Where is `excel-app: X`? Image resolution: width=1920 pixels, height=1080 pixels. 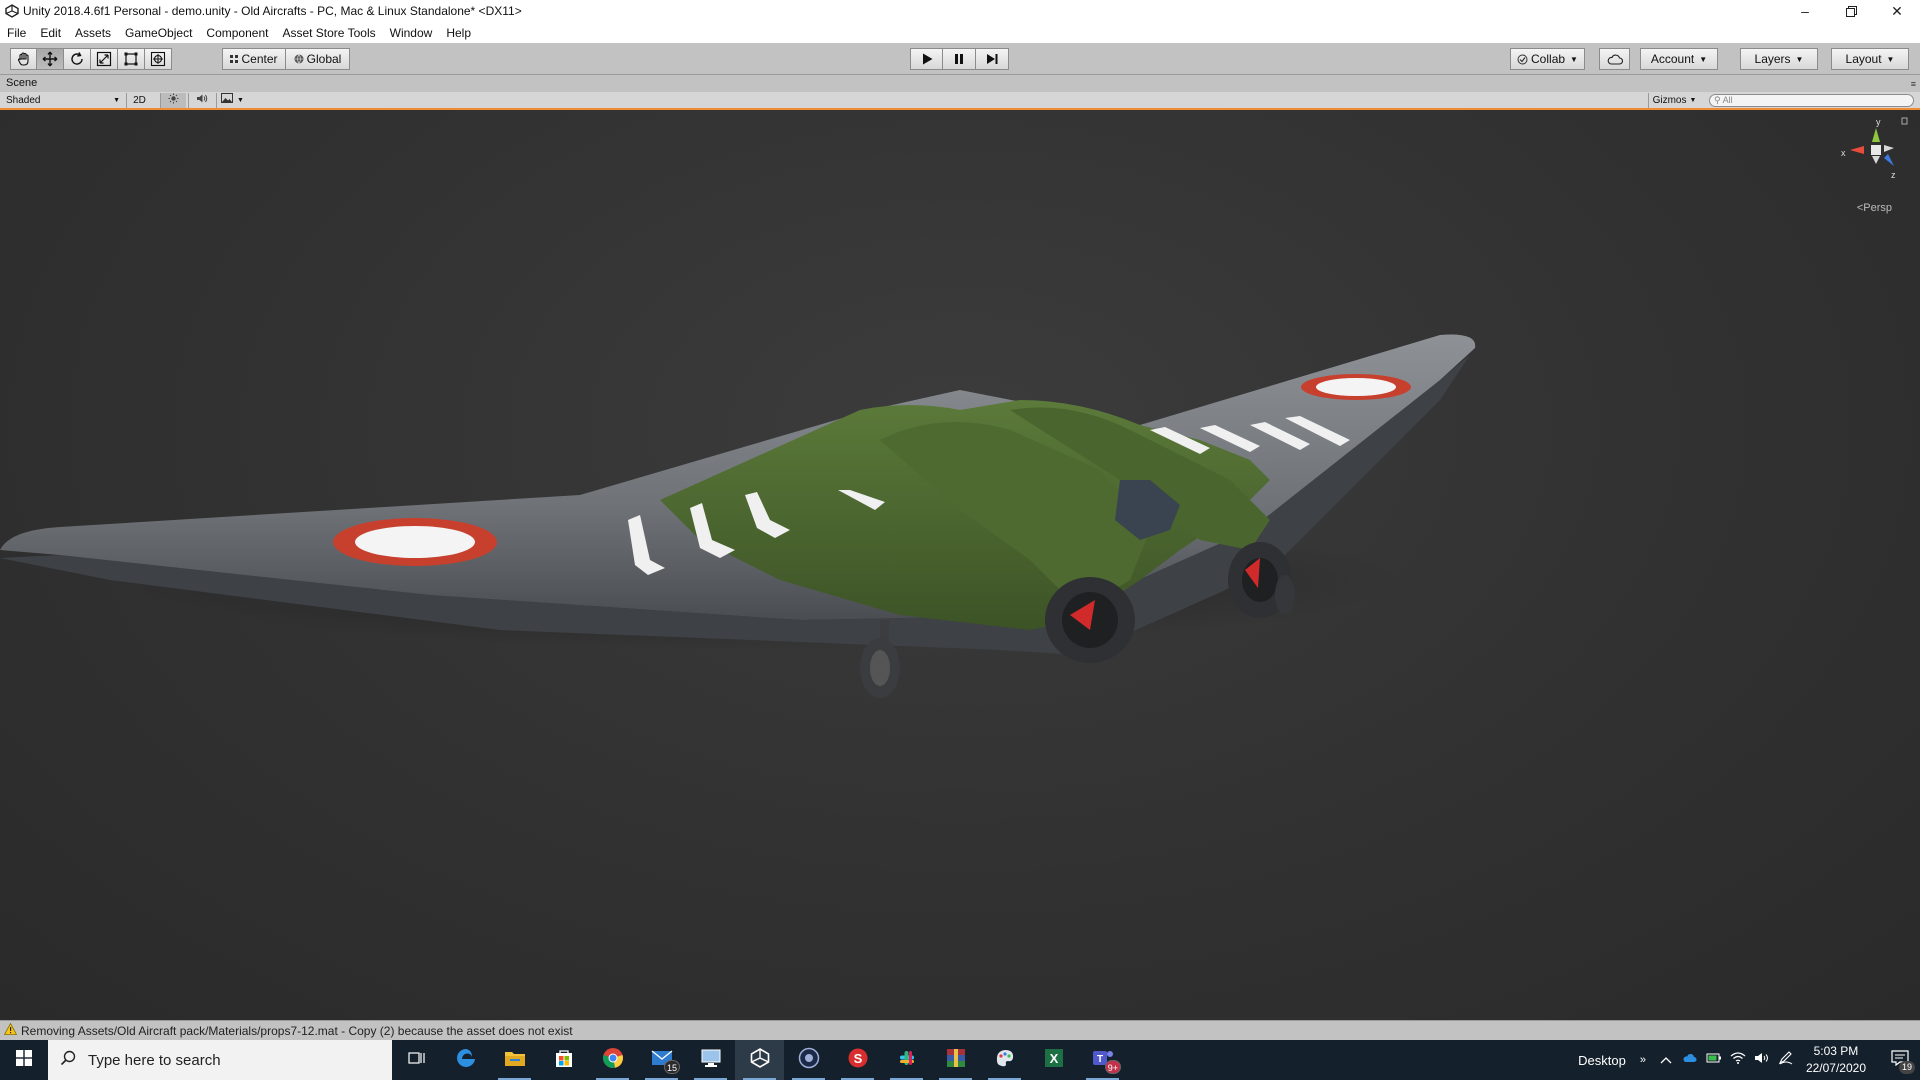 excel-app: X is located at coordinates (1053, 1060).